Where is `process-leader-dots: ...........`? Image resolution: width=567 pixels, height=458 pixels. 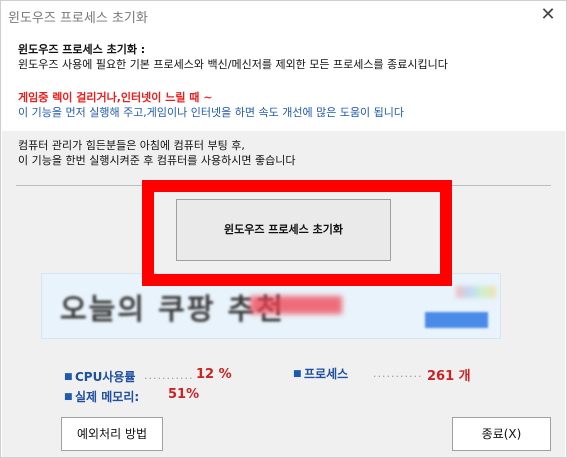 process-leader-dots: ........... is located at coordinates (398, 373).